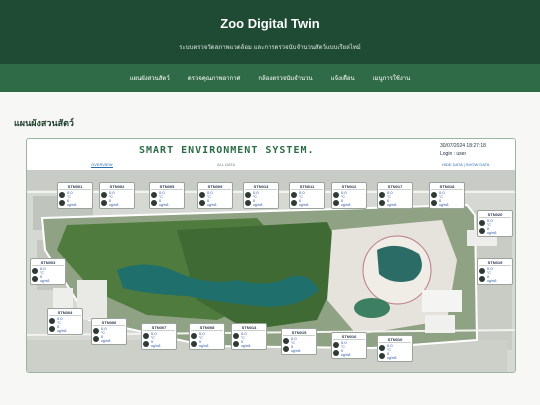  I want to click on station-card-stn006: STN006 0.0 °C 0 ug/m3, so click(109, 331).